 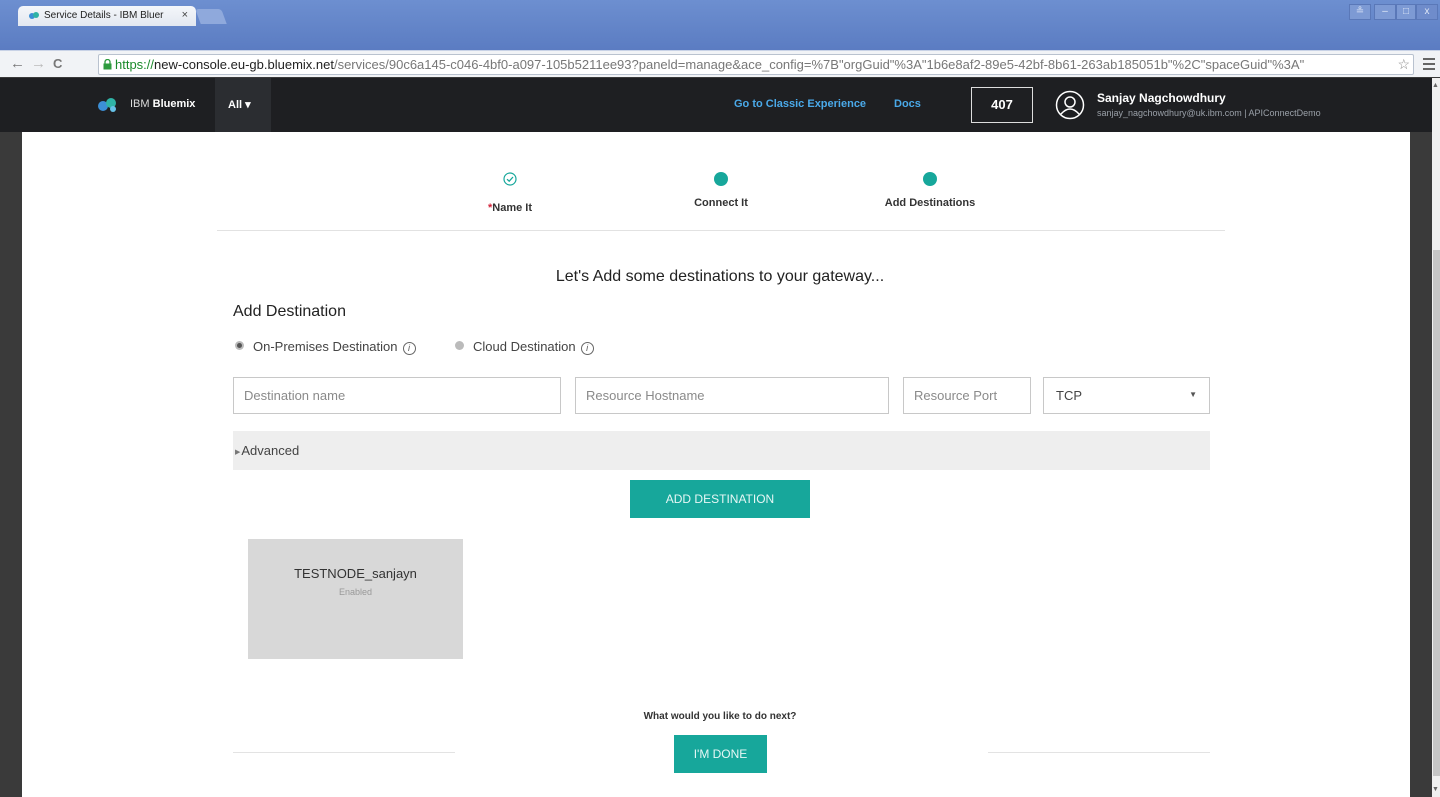 I want to click on docs-link: Docs, so click(x=907, y=104).